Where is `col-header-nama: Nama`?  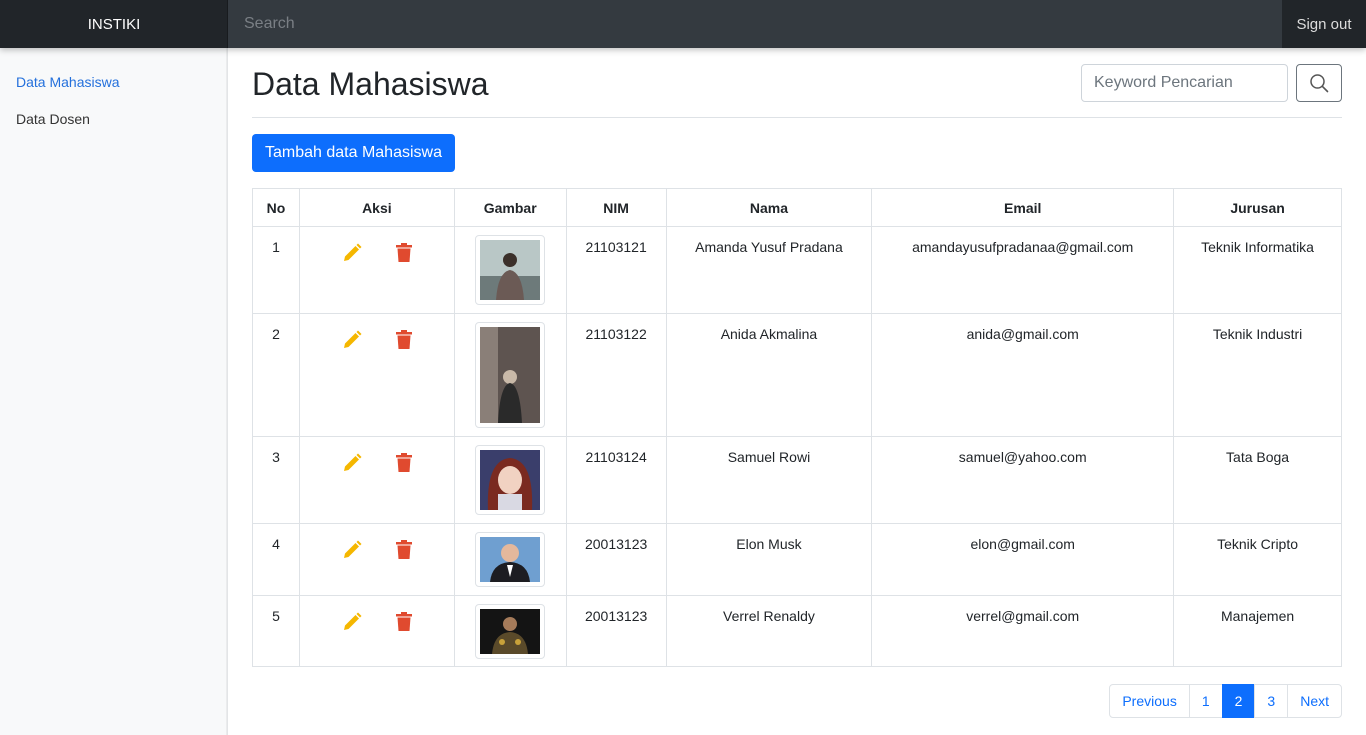 col-header-nama: Nama is located at coordinates (769, 207).